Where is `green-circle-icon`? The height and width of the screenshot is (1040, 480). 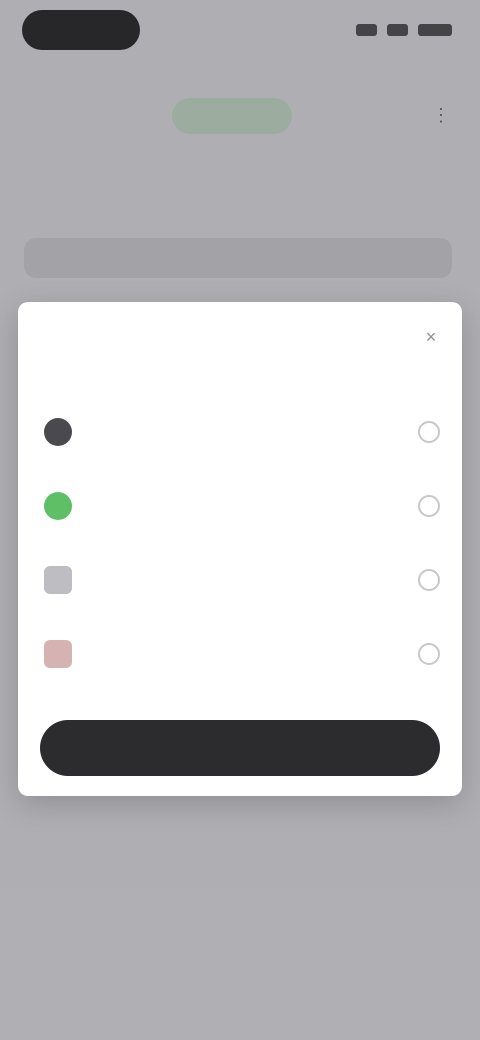
green-circle-icon is located at coordinates (58, 506).